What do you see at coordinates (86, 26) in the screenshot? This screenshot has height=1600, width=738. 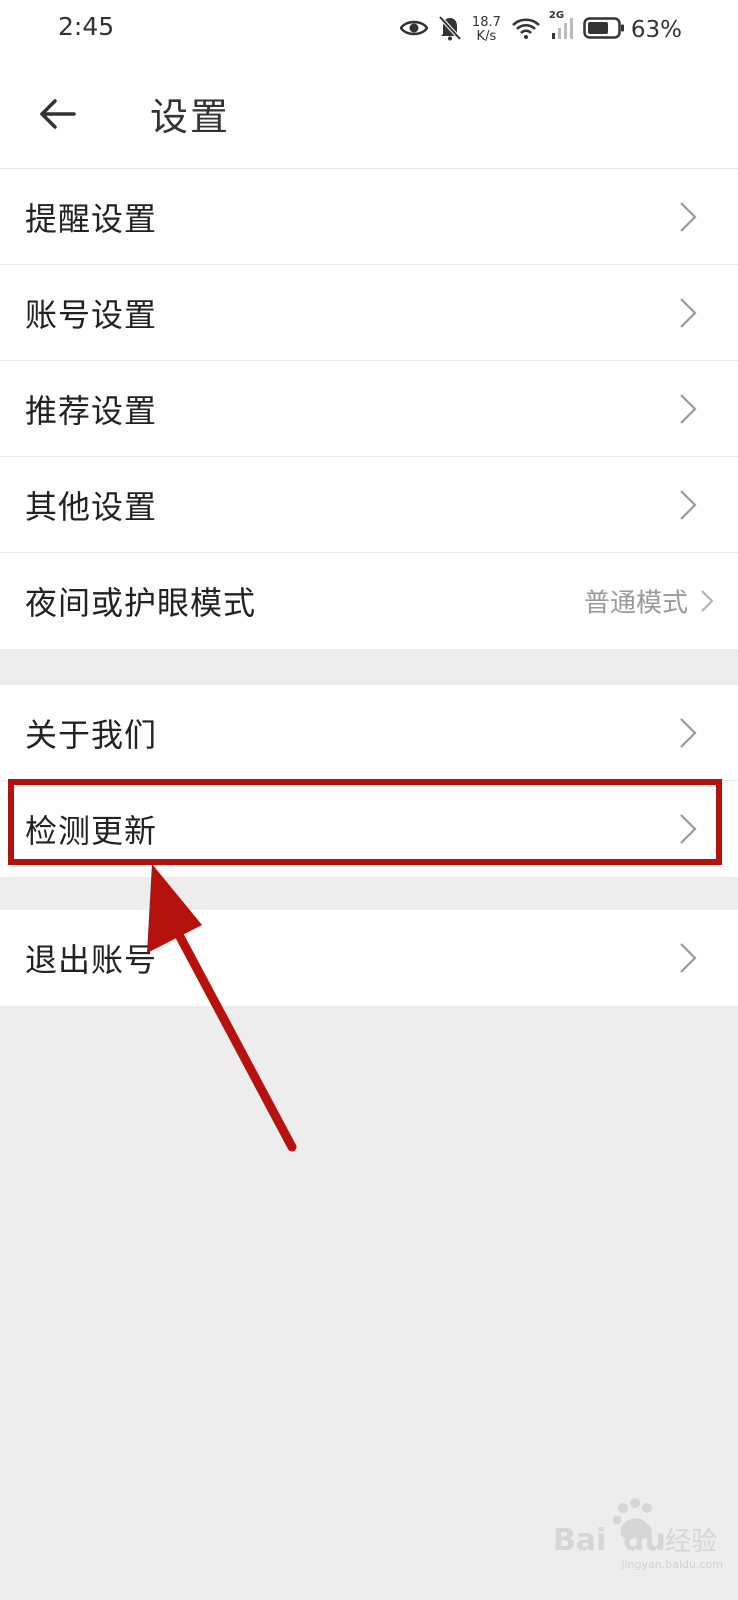 I see `status-time: 2:45` at bounding box center [86, 26].